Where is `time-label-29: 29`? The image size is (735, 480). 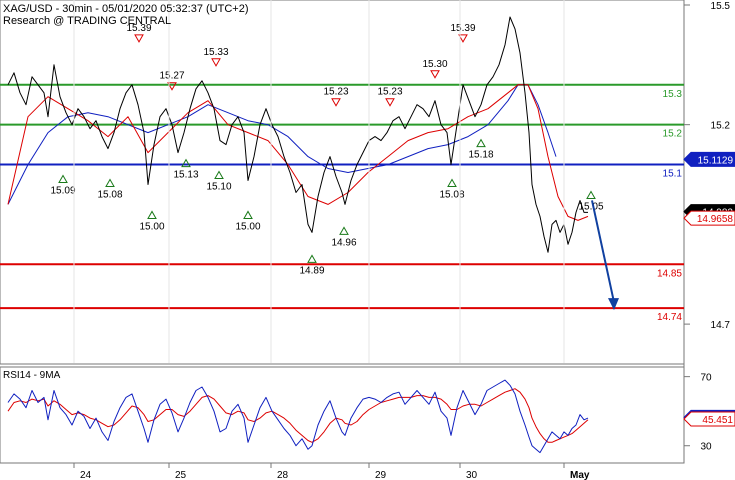 time-label-29: 29 is located at coordinates (381, 475).